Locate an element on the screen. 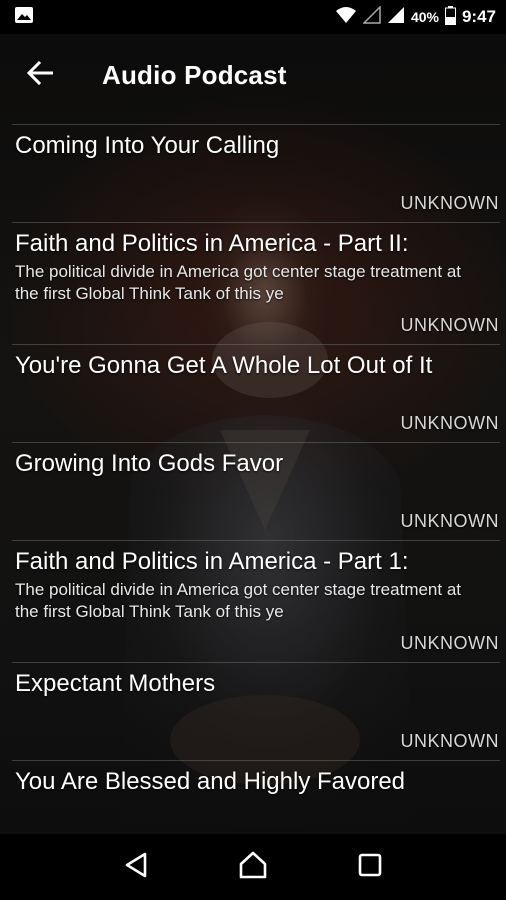 Image resolution: width=506 pixels, height=900 pixels. navigation-bar is located at coordinates (253, 867).